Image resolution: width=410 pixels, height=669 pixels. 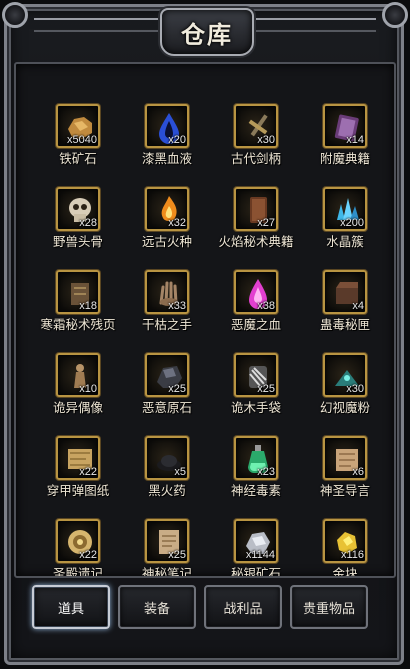 I want to click on item-cell: x22 穿甲弹图纸, so click(x=76, y=476).